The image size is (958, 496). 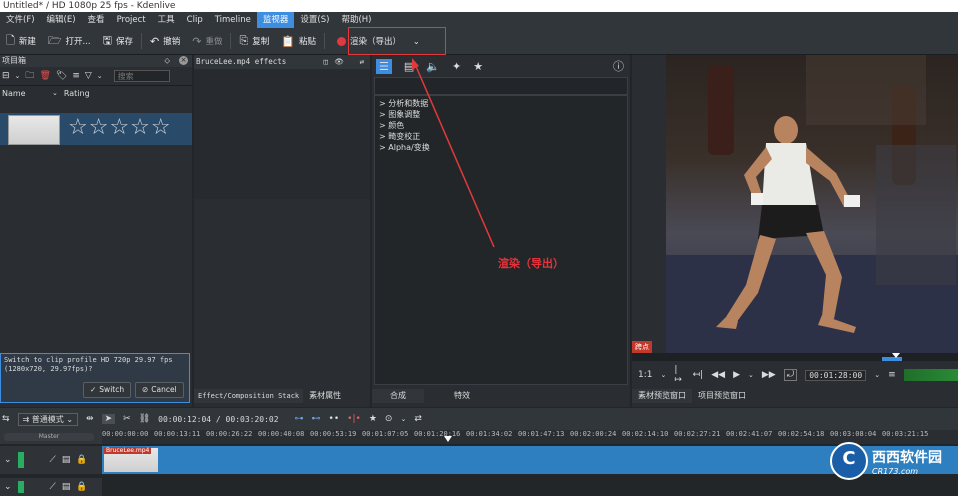 What do you see at coordinates (325, 396) in the screenshot?
I see `tab-clip-properties: 素材属性` at bounding box center [325, 396].